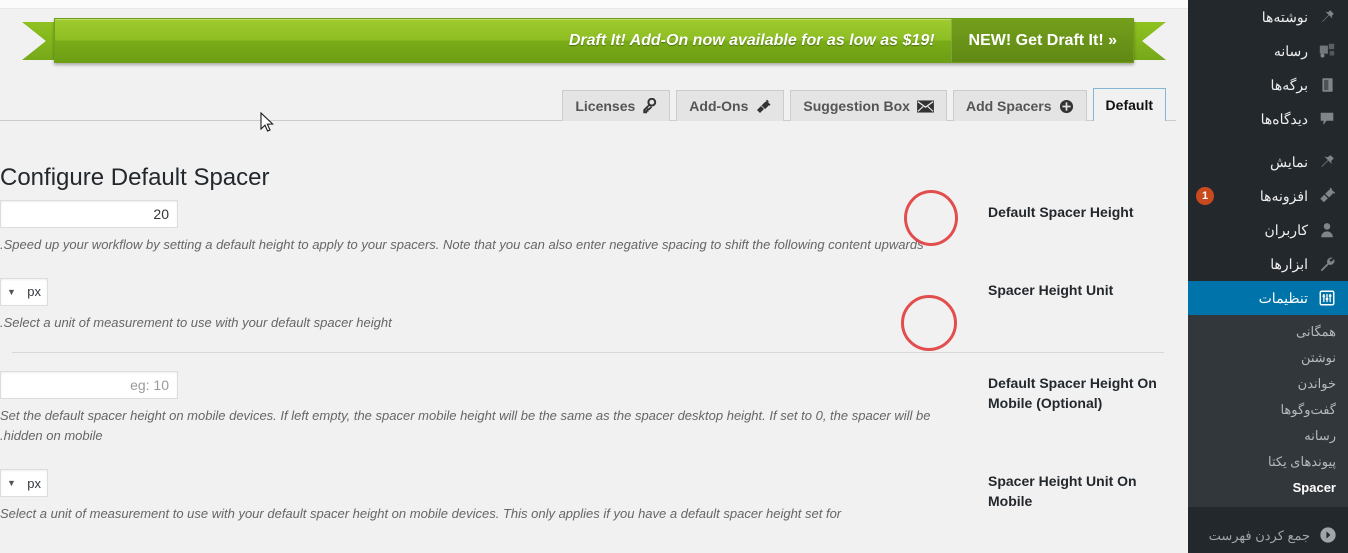 Image resolution: width=1348 pixels, height=553 pixels. Describe the element at coordinates (594, 4) in the screenshot. I see `top-strip` at that location.